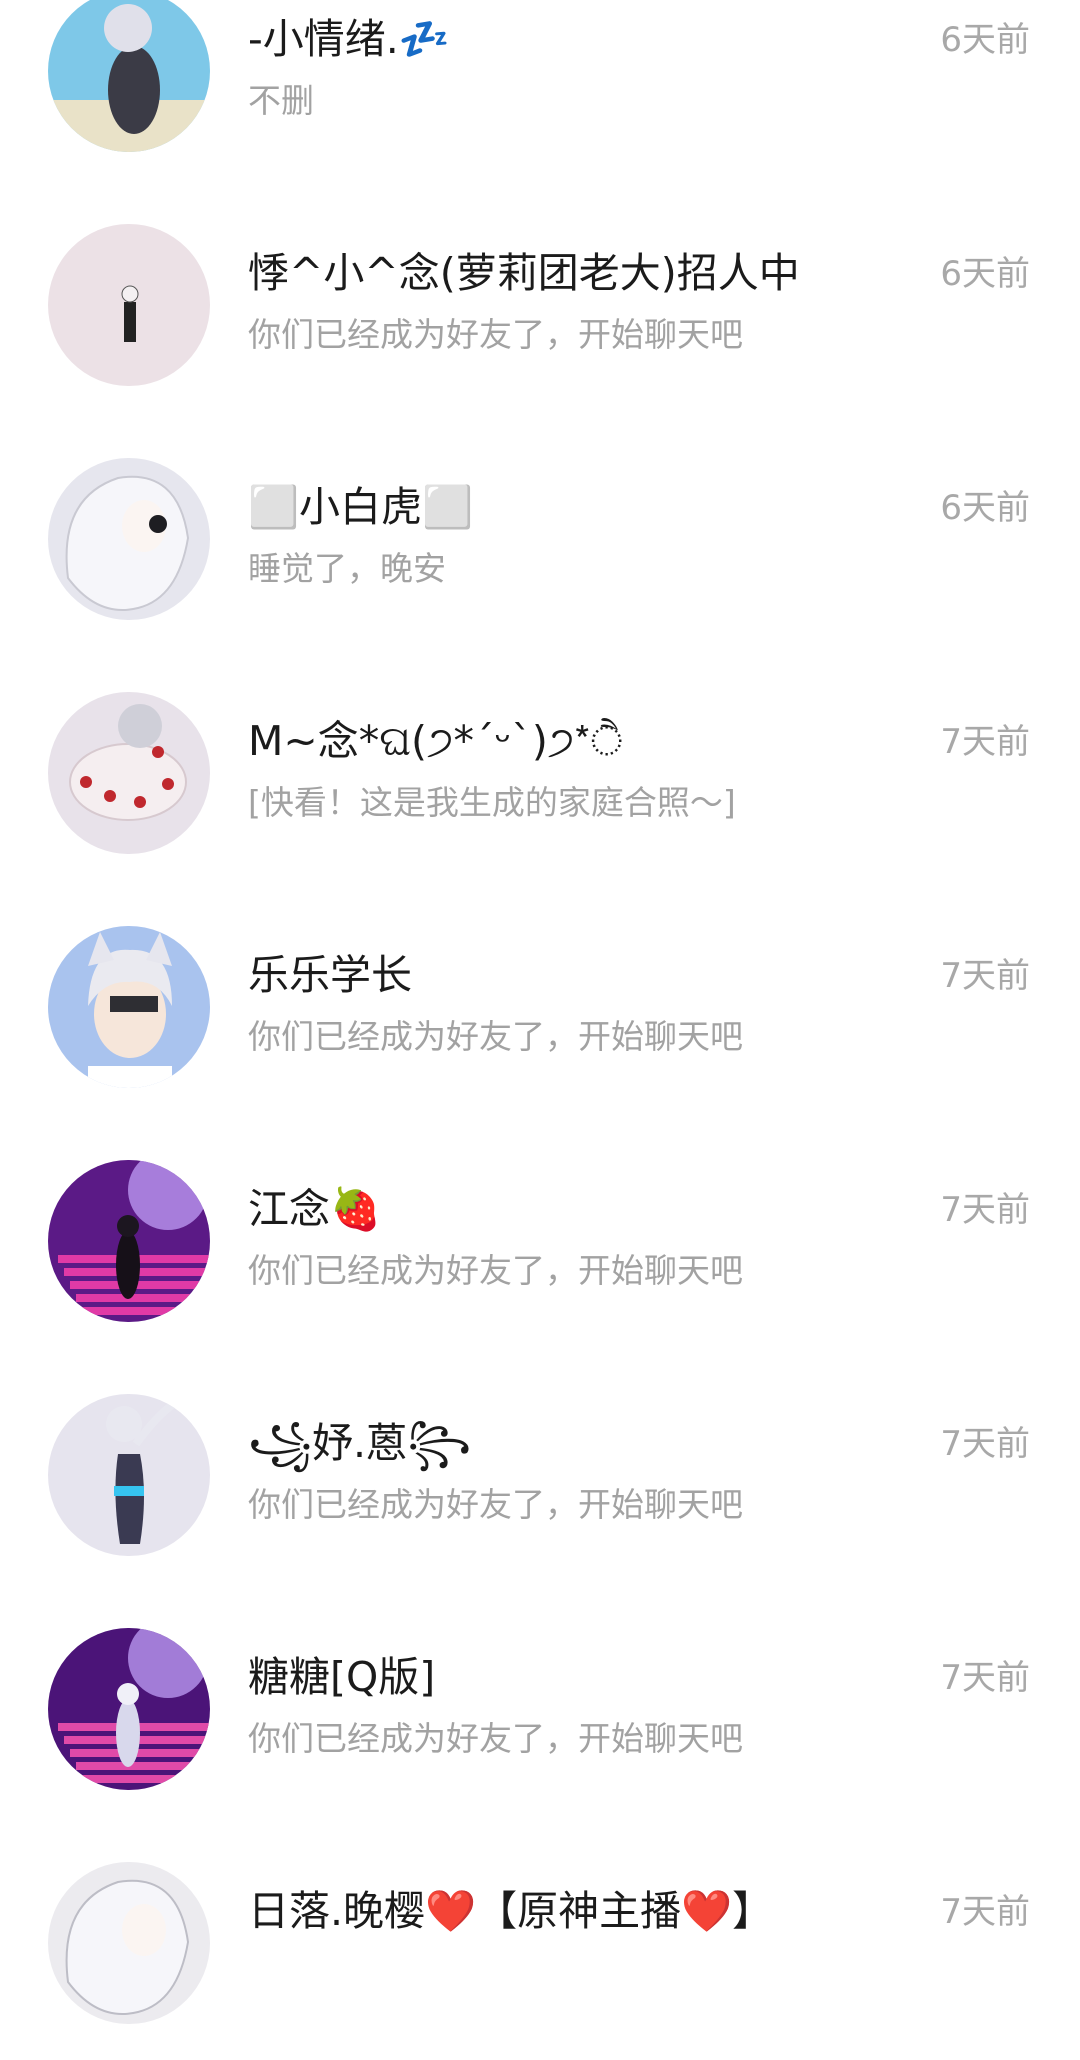  Describe the element at coordinates (342, 1677) in the screenshot. I see `contact-name: 糖糖[Q版]` at that location.